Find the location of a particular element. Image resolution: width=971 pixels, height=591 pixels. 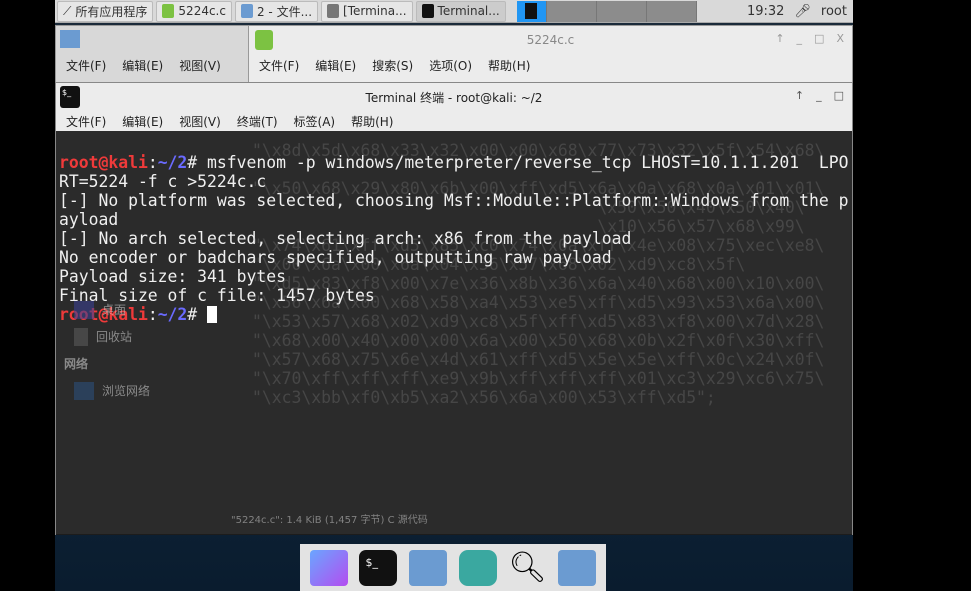

sidebar-item-trash: 回收站 is located at coordinates (141, 336).